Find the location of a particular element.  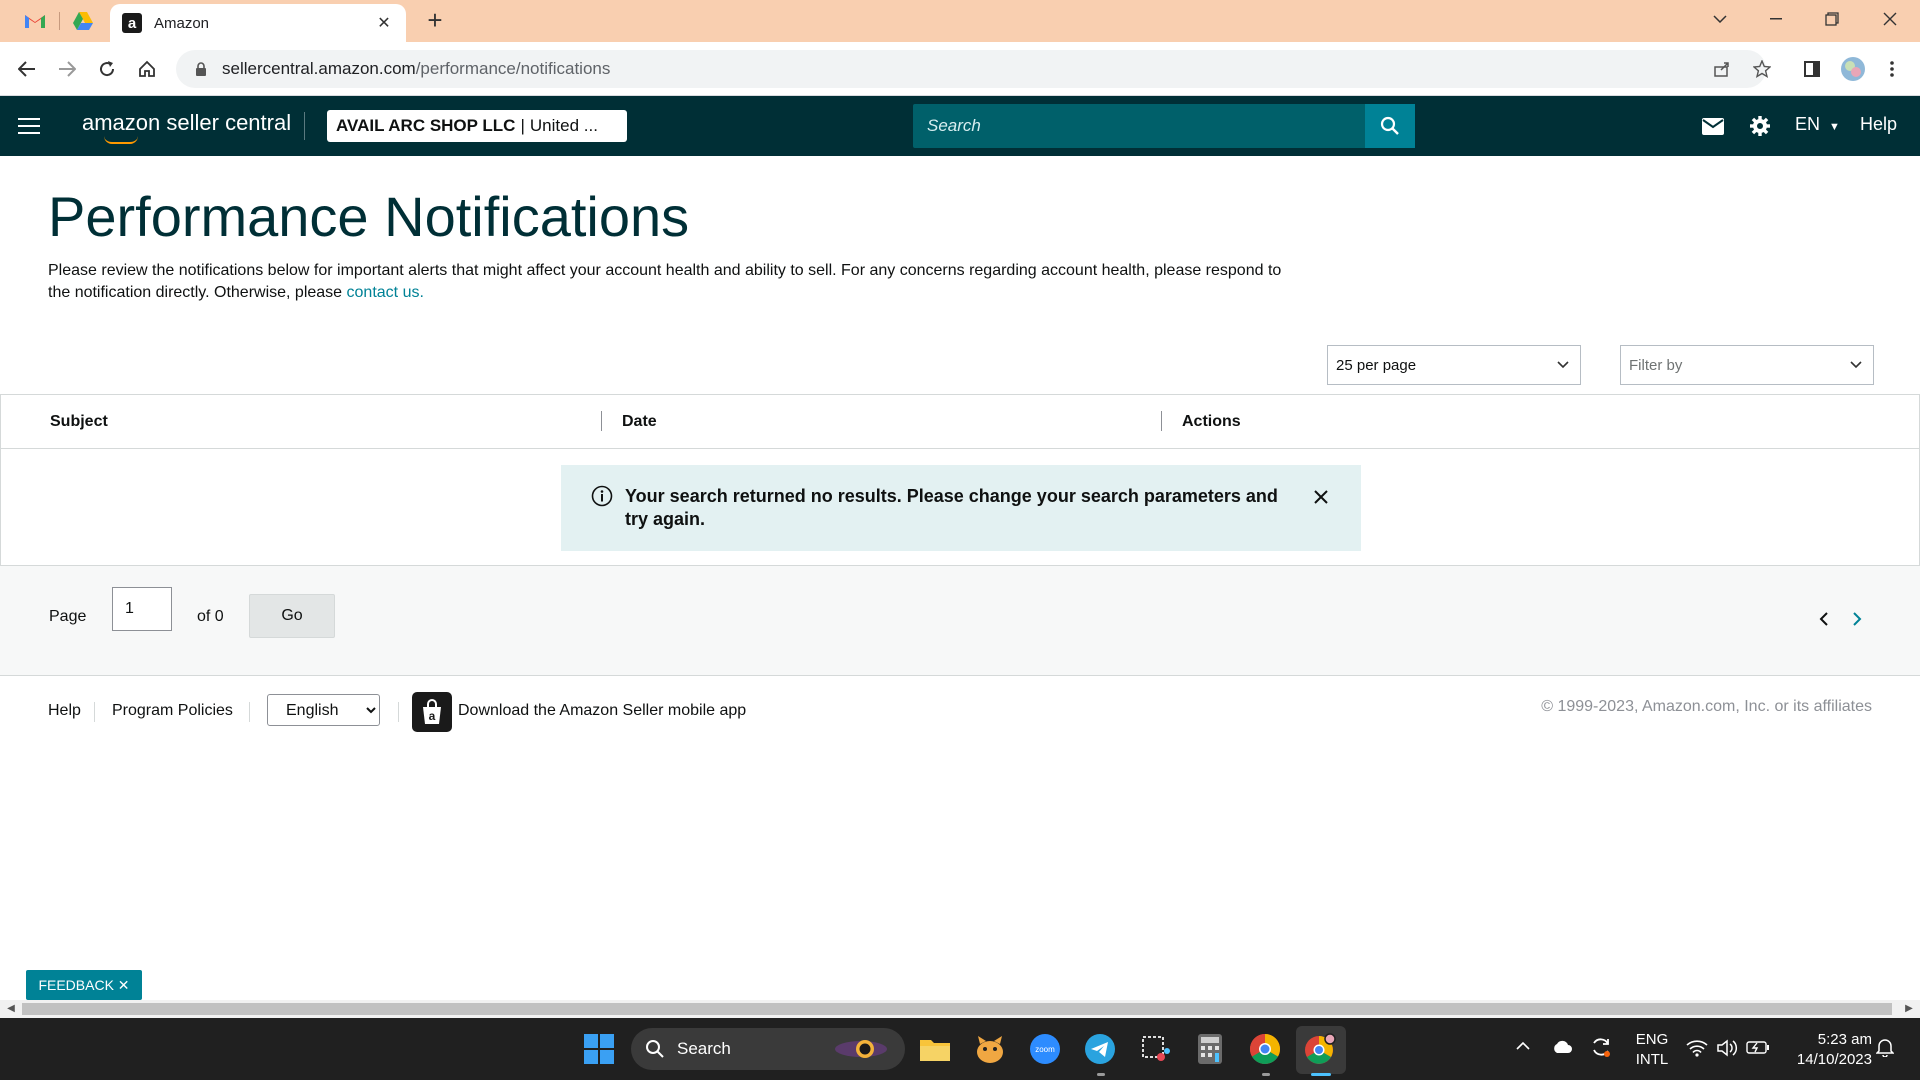

horizontal-scrollbar: ◀ ▶ is located at coordinates (960, 1009).